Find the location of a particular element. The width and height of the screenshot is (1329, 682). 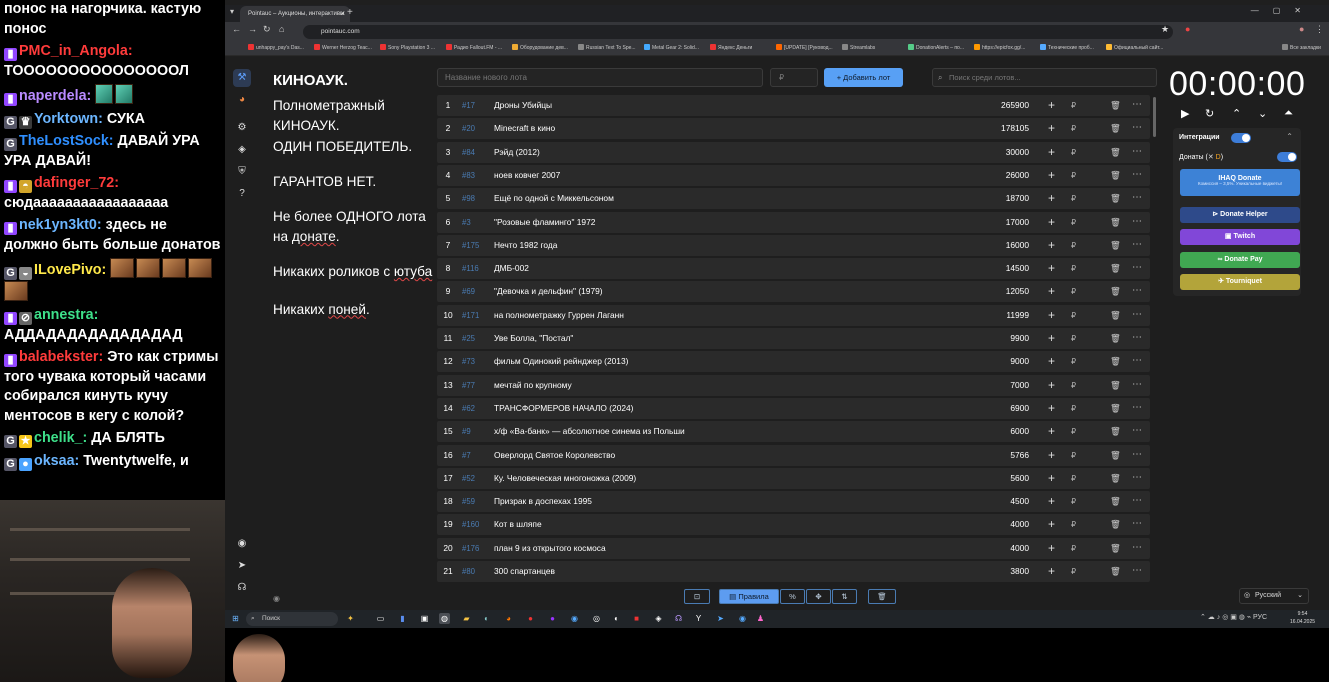

browser-menu-icon: ⋮ is located at coordinates (1319, 29).